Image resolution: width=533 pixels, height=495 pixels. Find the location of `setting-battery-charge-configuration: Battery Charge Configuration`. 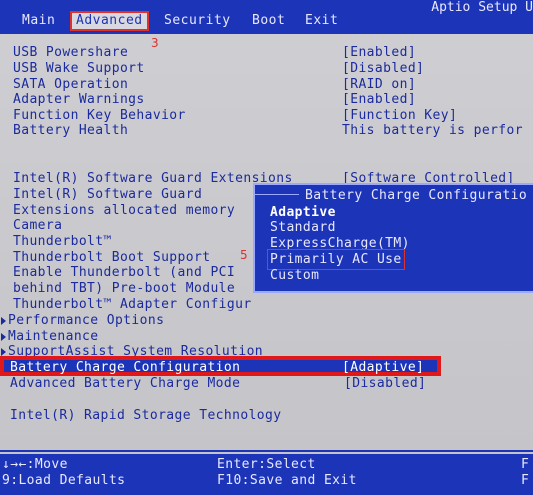

setting-battery-charge-configuration: Battery Charge Configuration is located at coordinates (125, 367).